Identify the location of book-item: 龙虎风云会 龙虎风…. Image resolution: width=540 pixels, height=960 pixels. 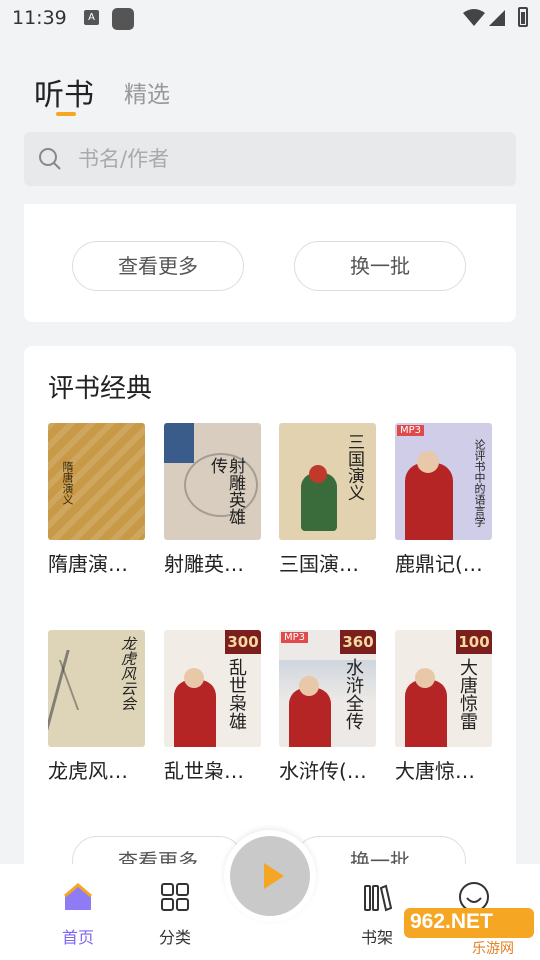
(96, 707).